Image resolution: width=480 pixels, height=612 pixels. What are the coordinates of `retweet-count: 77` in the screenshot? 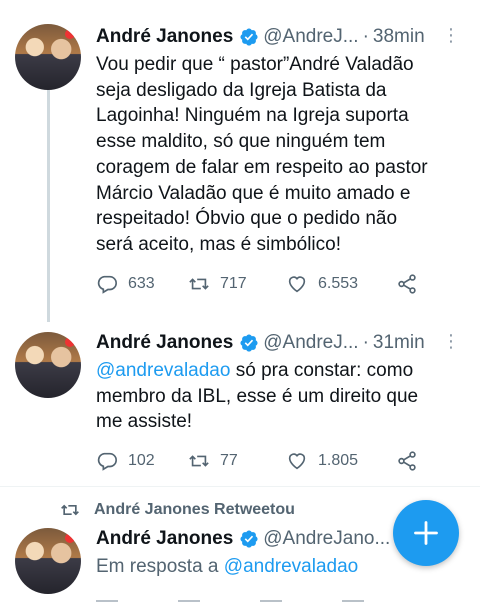 It's located at (229, 461).